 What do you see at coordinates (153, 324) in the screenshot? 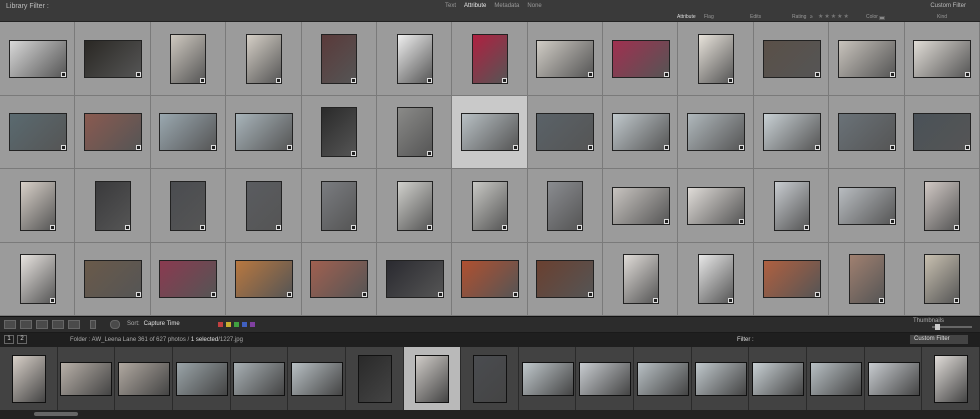
I see `sort-control: Sort: Capture Time` at bounding box center [153, 324].